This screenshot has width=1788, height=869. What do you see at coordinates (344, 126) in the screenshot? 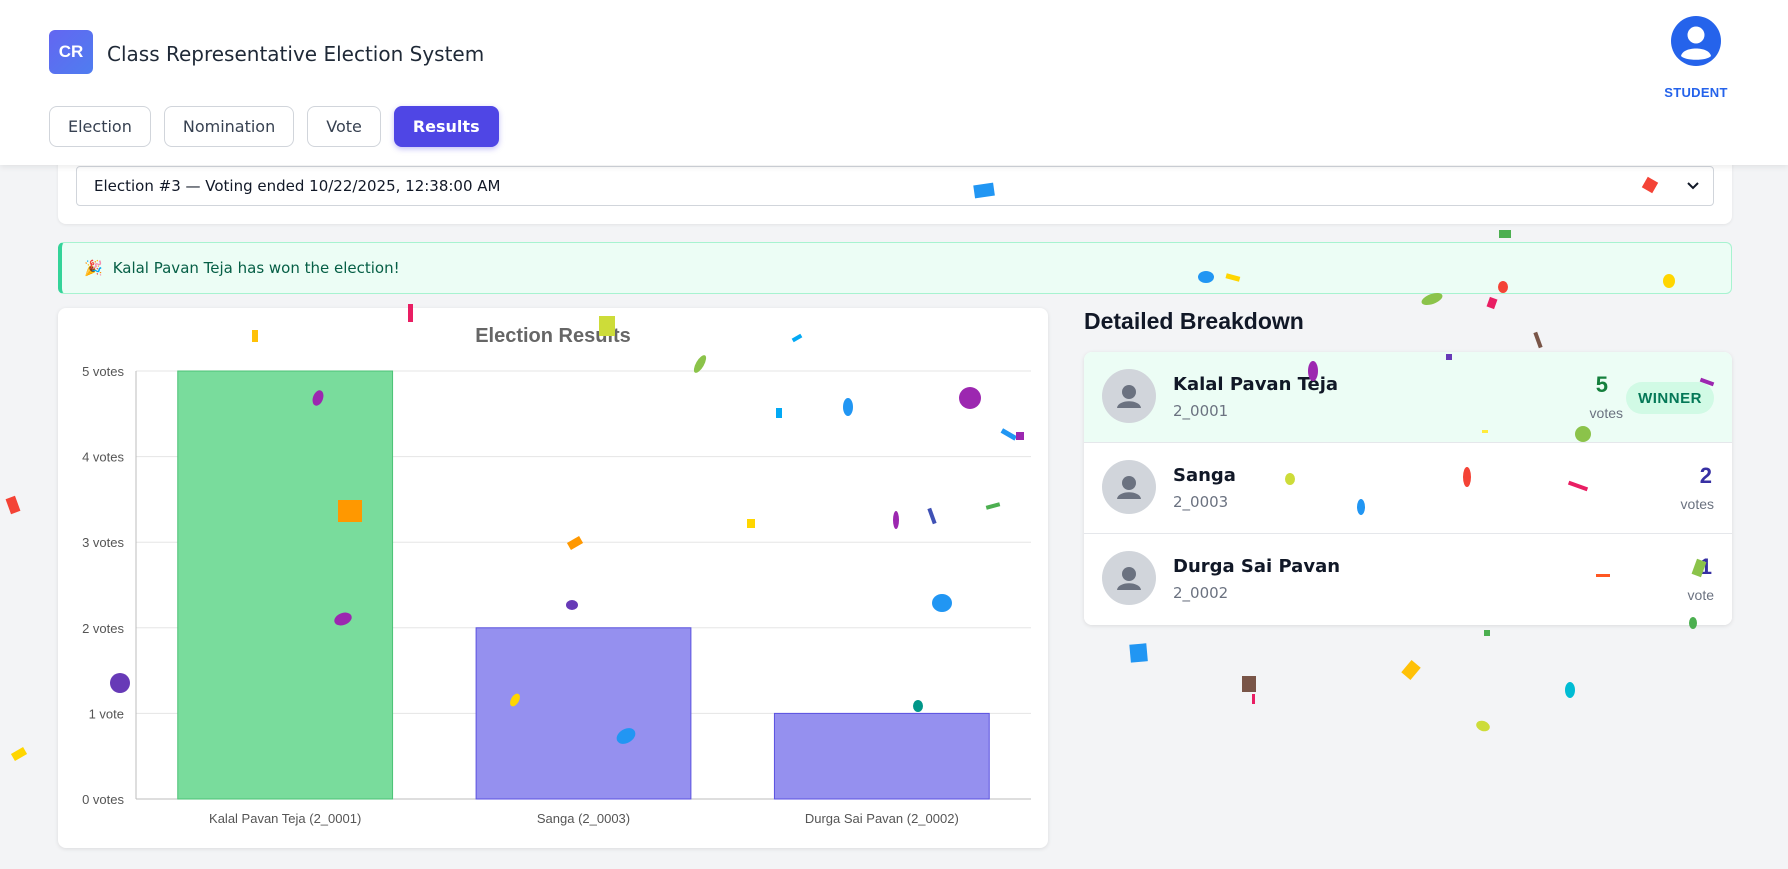
I see `tab-vote: Vote` at bounding box center [344, 126].